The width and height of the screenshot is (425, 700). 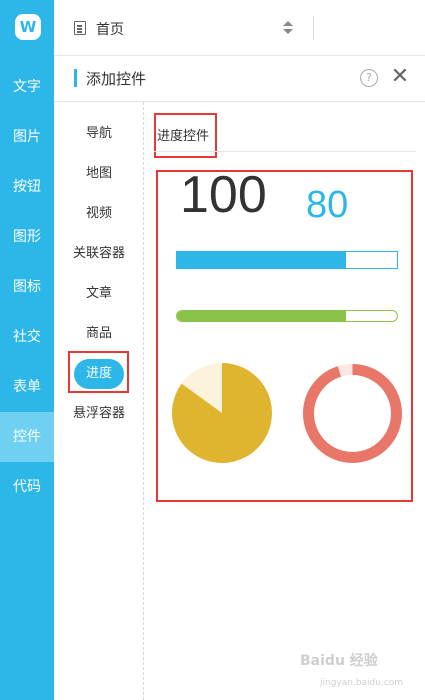 What do you see at coordinates (75, 78) in the screenshot?
I see `panel-title-accent` at bounding box center [75, 78].